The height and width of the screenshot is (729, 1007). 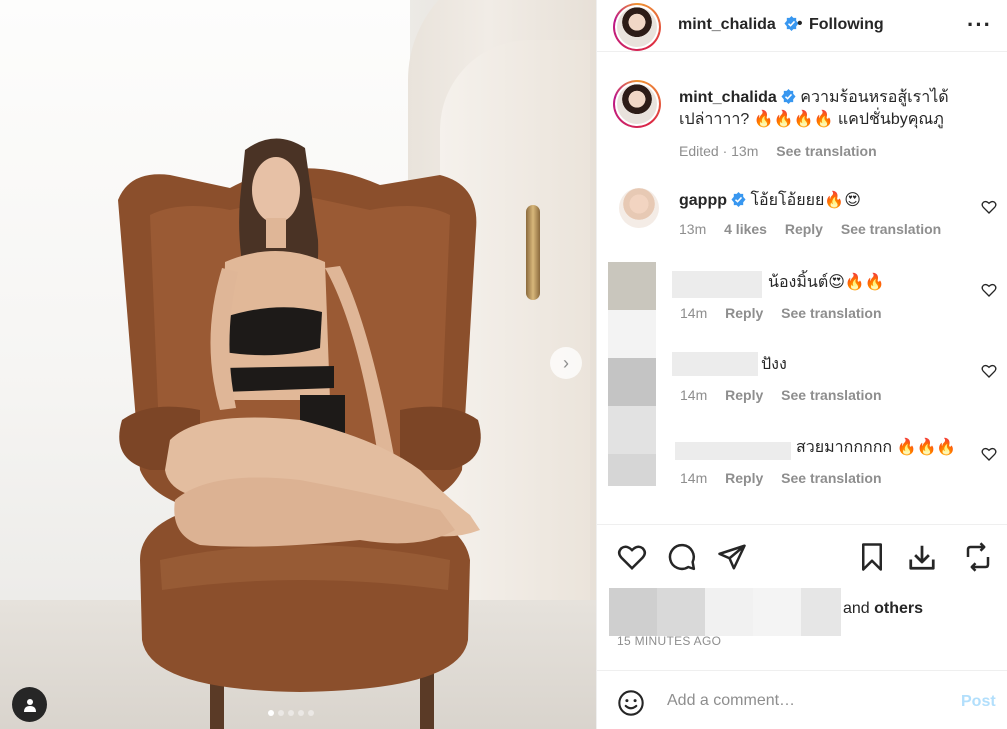 What do you see at coordinates (693, 229) in the screenshot?
I see `comment-time: 13m` at bounding box center [693, 229].